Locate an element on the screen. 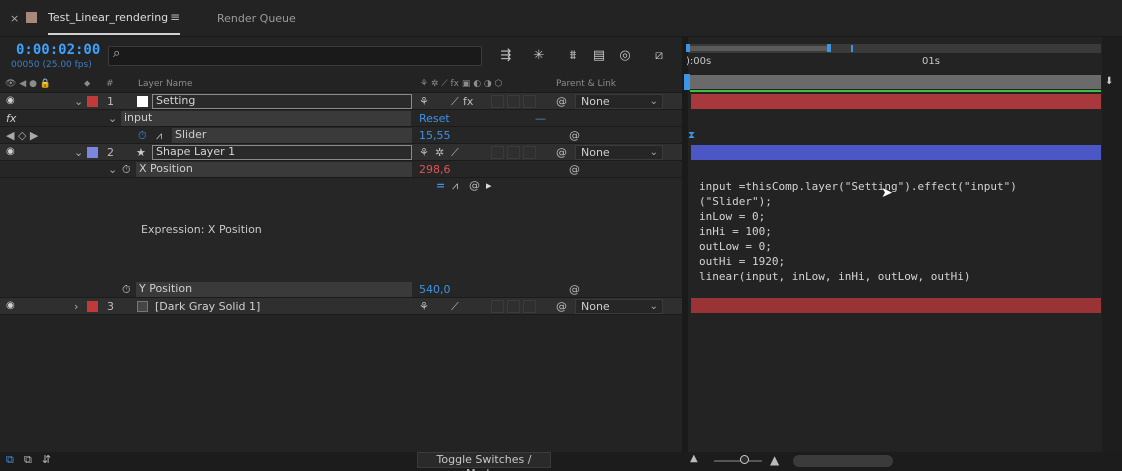  horizontal-scrollbar is located at coordinates (843, 461).